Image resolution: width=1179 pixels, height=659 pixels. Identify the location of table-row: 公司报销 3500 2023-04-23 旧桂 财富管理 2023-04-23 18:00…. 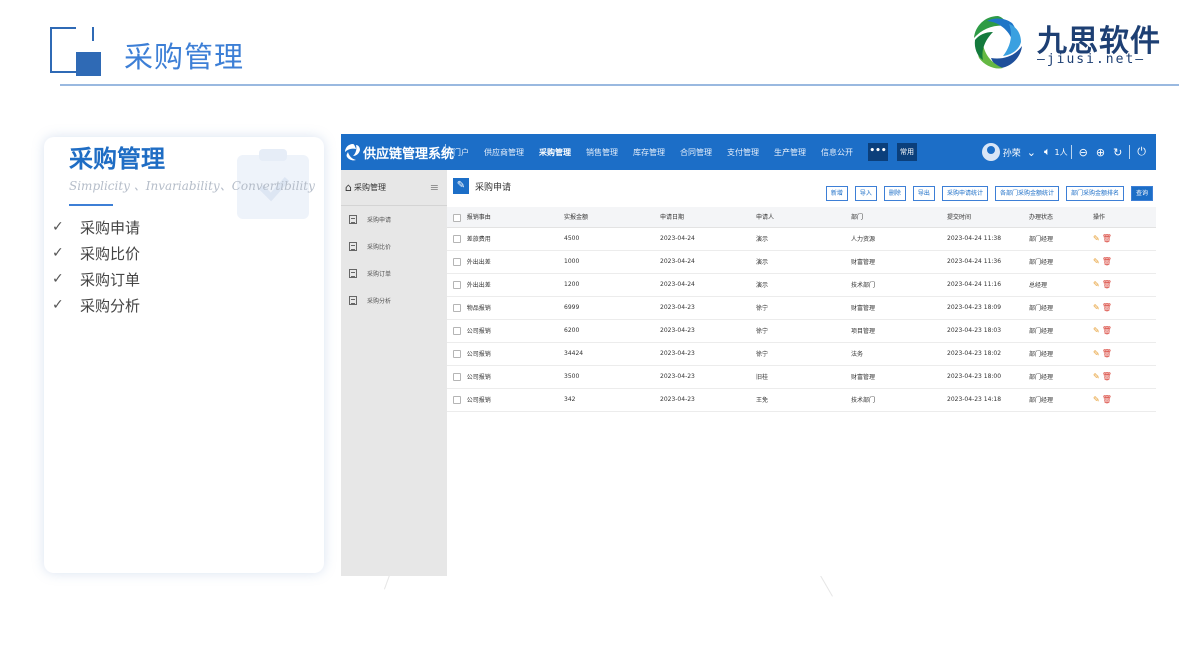
(801, 377).